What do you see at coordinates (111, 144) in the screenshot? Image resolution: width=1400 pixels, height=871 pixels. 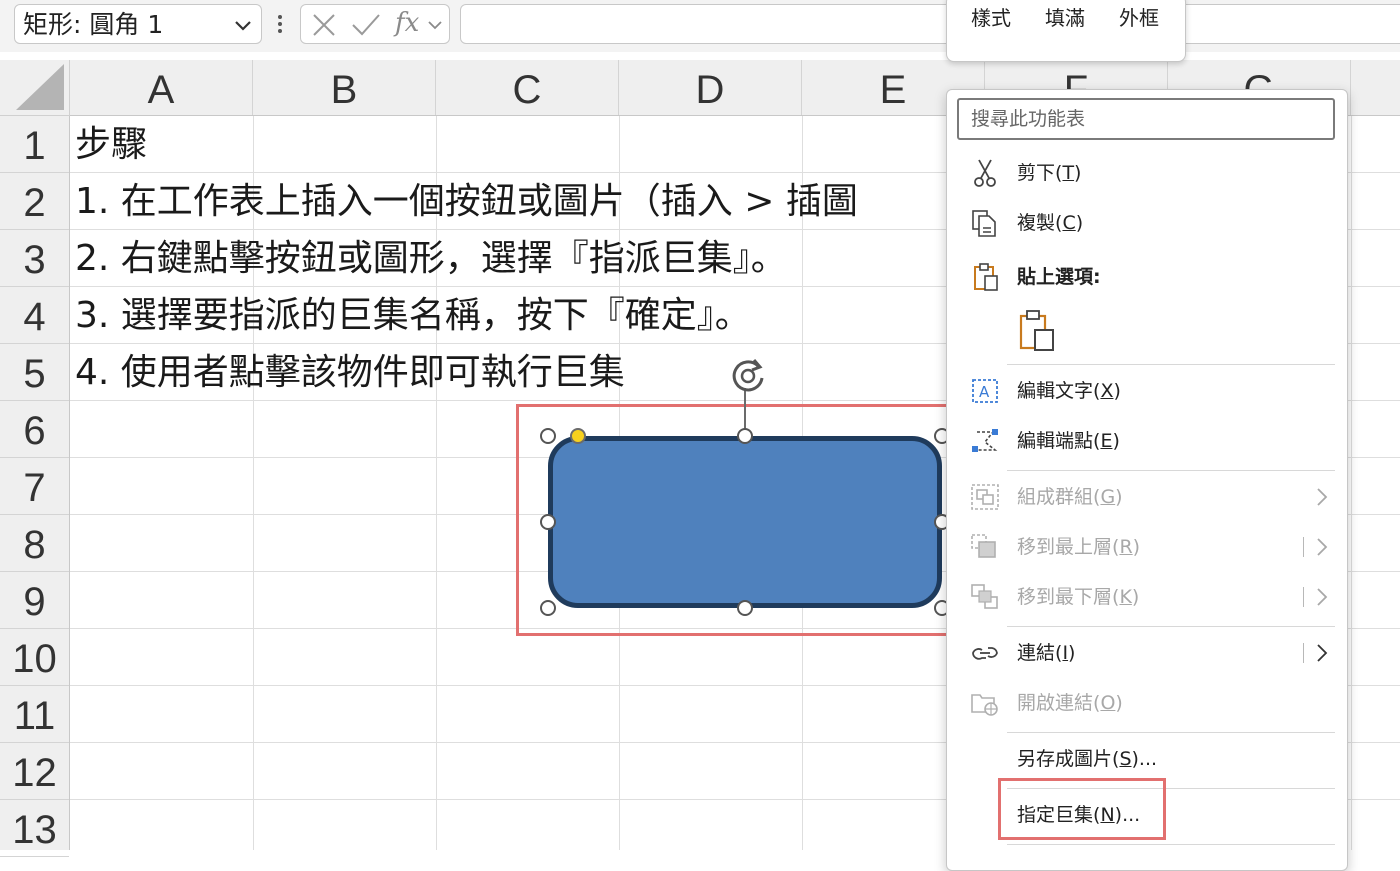 I see `cell-a1: 步驟` at bounding box center [111, 144].